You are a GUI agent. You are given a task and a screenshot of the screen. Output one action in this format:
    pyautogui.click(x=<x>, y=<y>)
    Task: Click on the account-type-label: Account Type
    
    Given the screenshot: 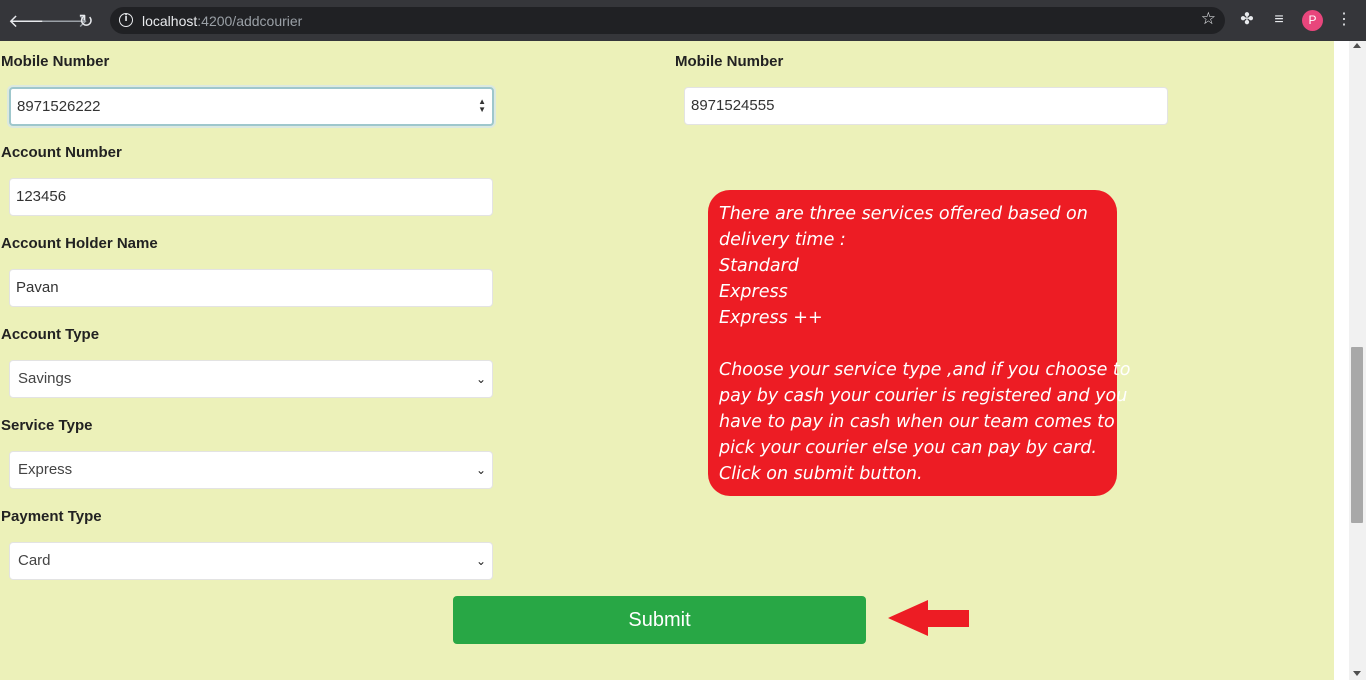 What is the action you would take?
    pyautogui.click(x=50, y=334)
    